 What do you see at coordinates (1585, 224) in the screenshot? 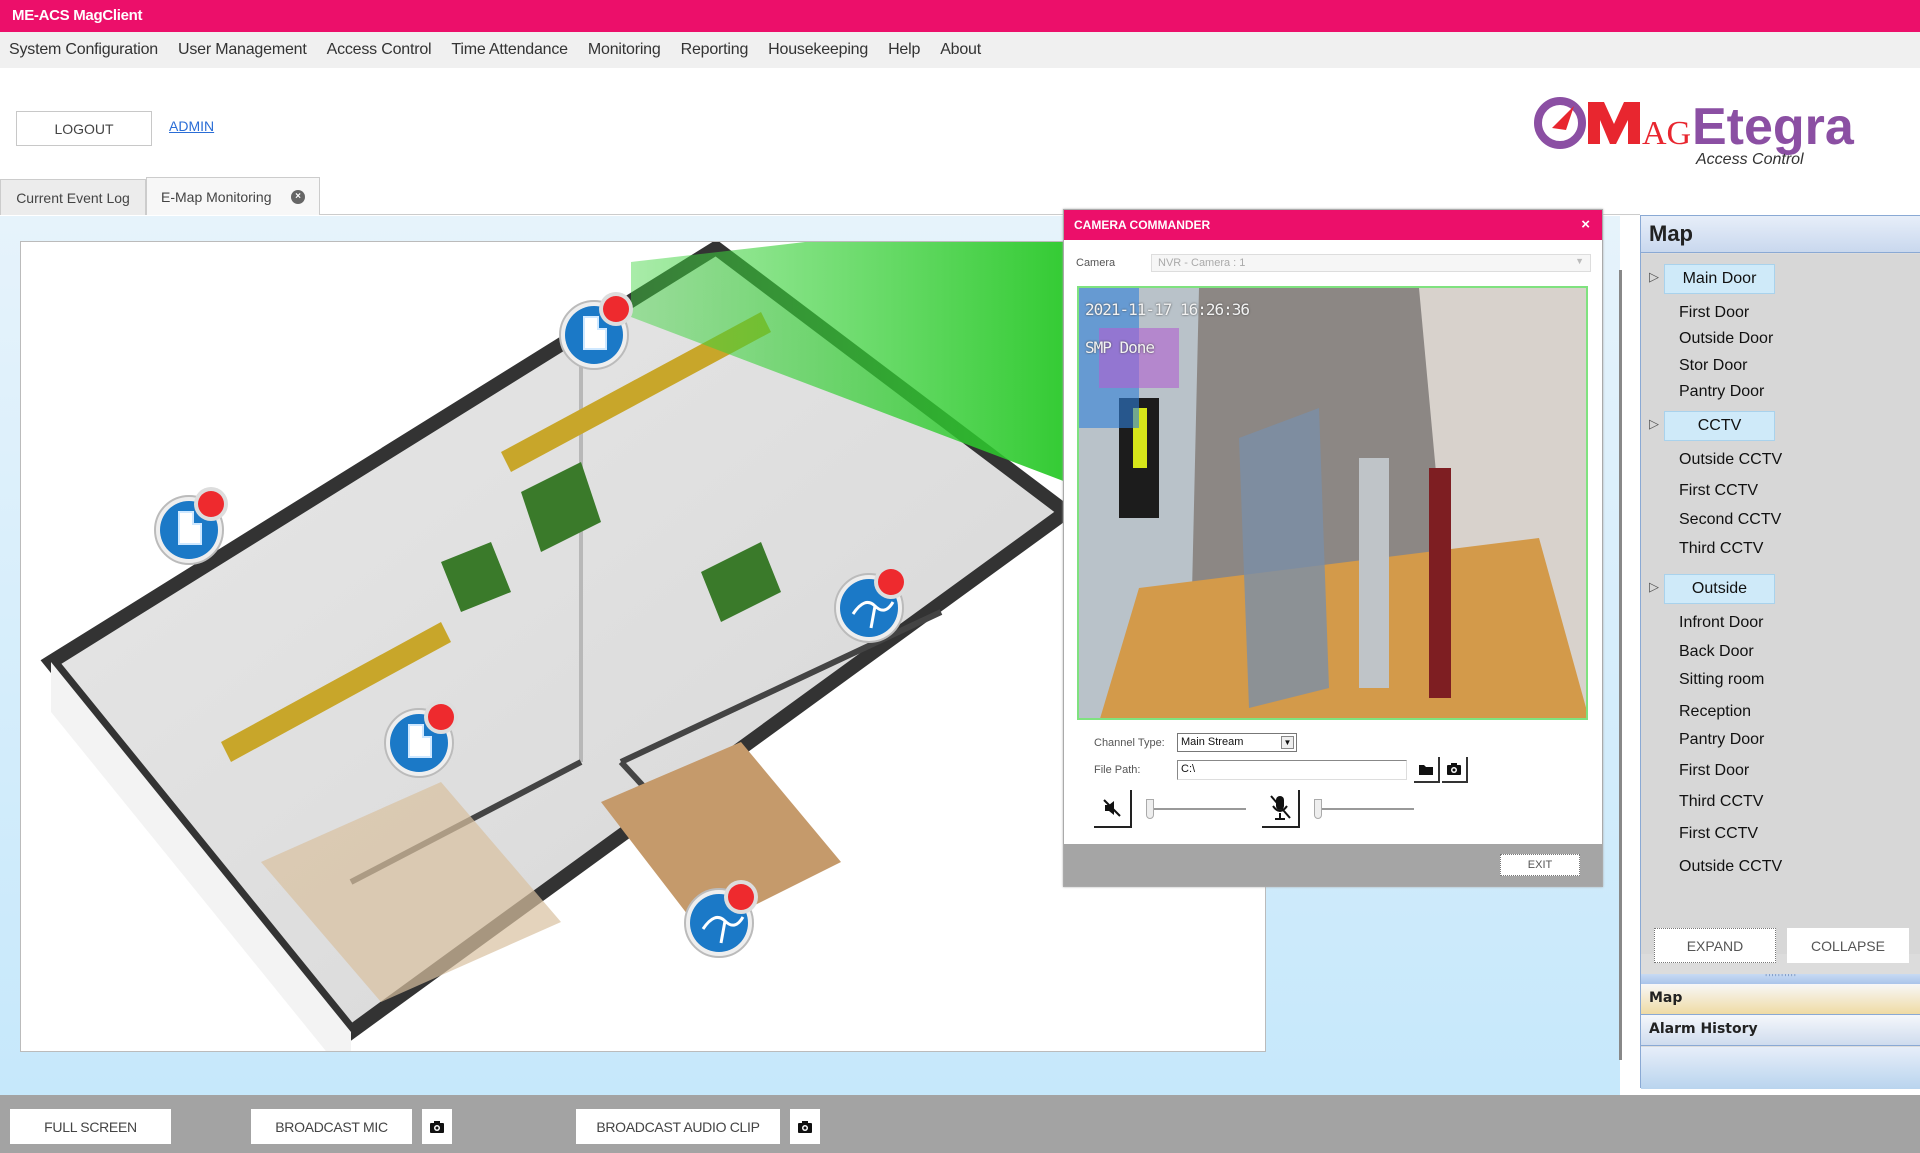
I see `close-icon: ×` at bounding box center [1585, 224].